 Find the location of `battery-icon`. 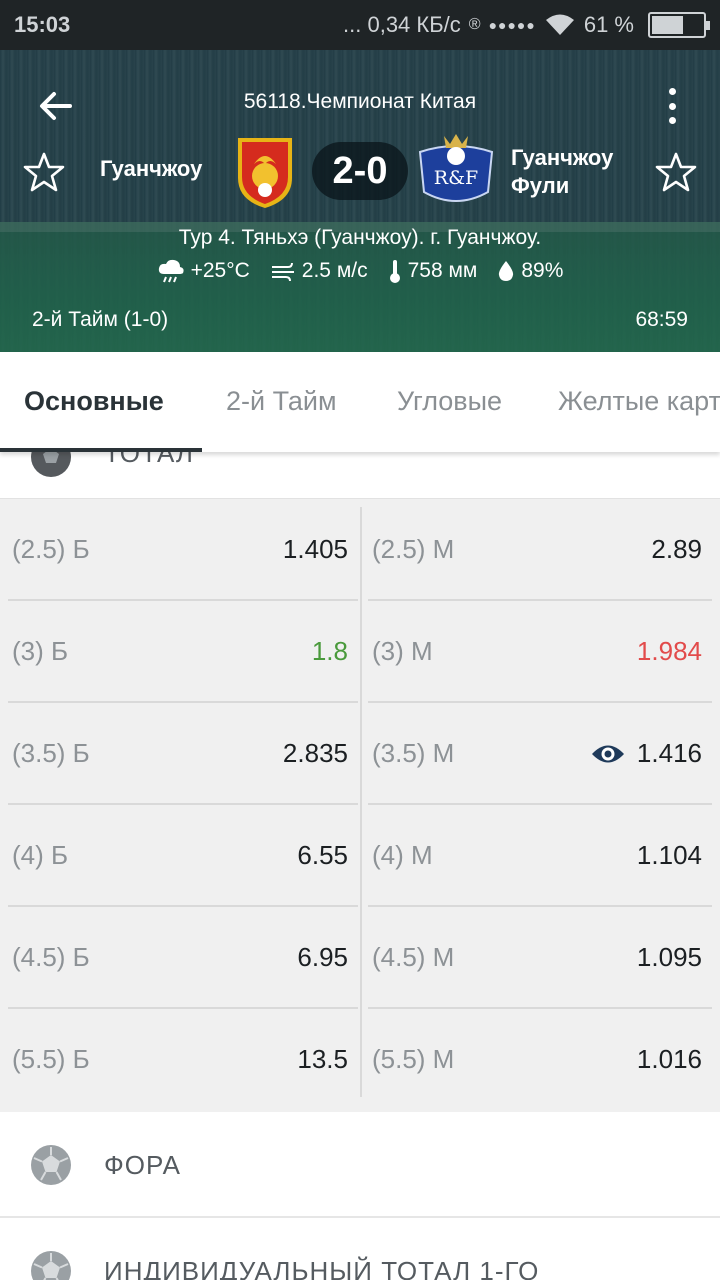

battery-icon is located at coordinates (679, 25).